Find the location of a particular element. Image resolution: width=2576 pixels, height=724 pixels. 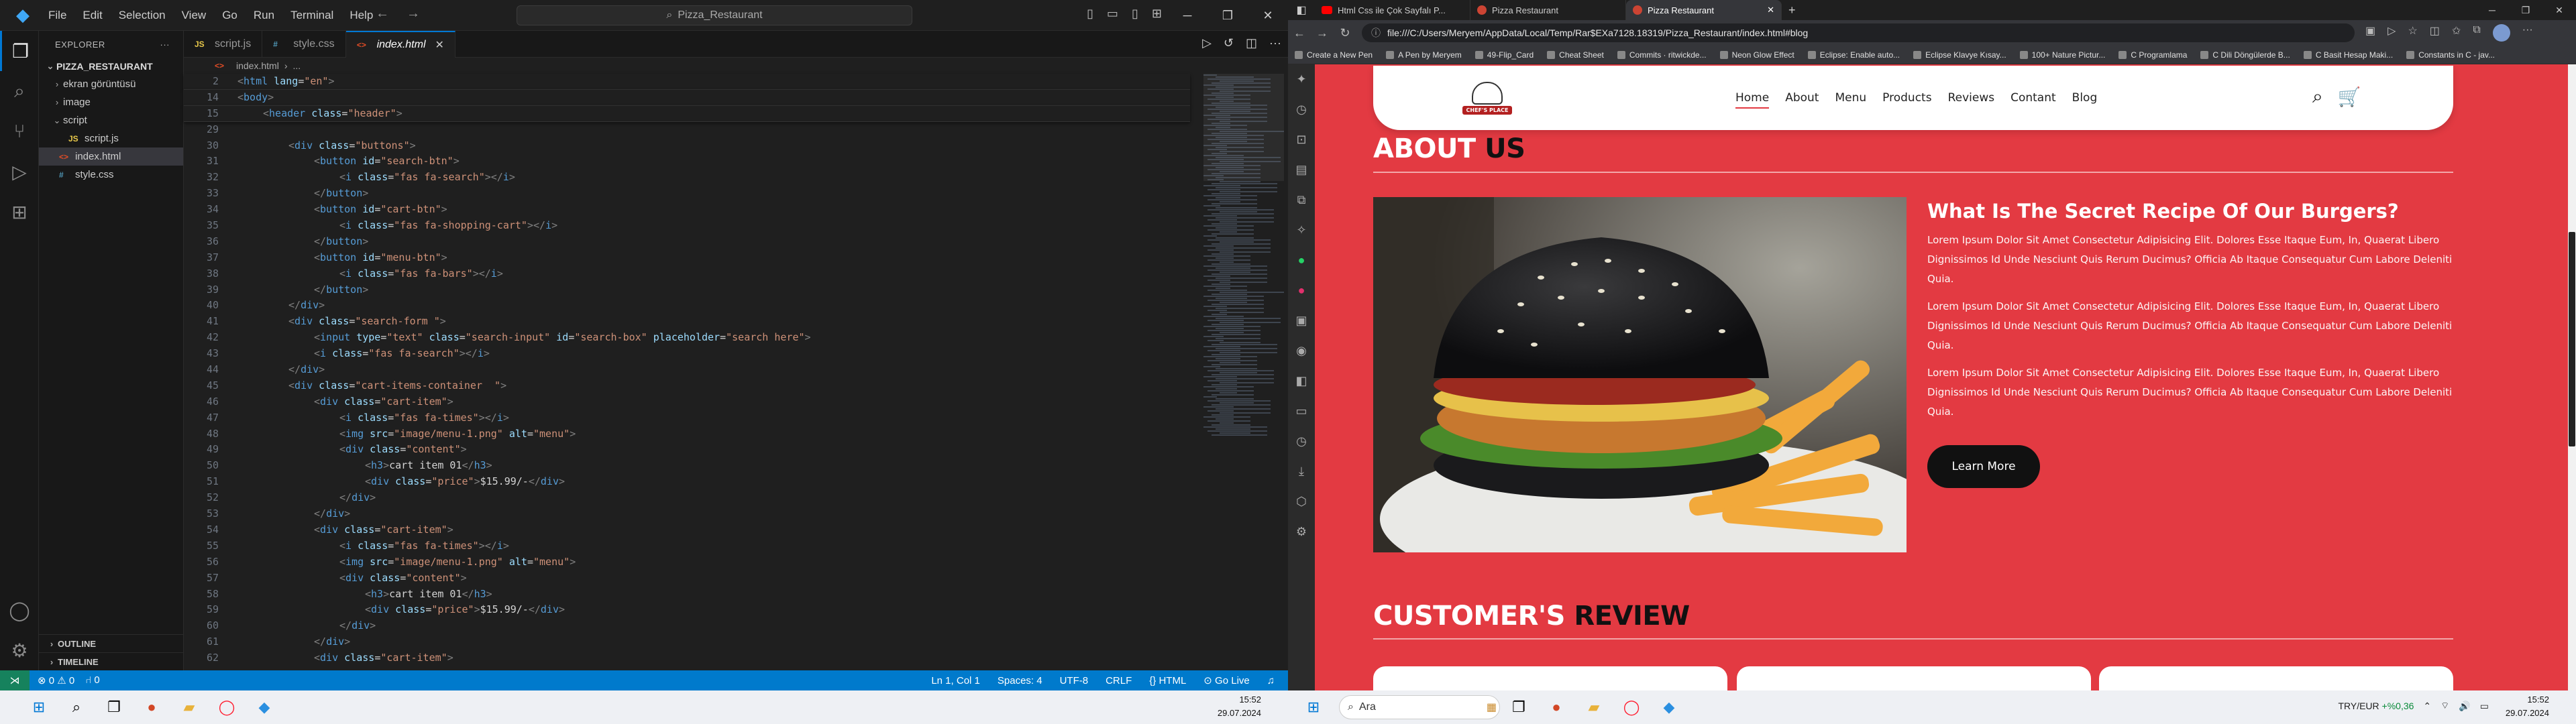

shopping-icon: ⊡ is located at coordinates (1301, 140).